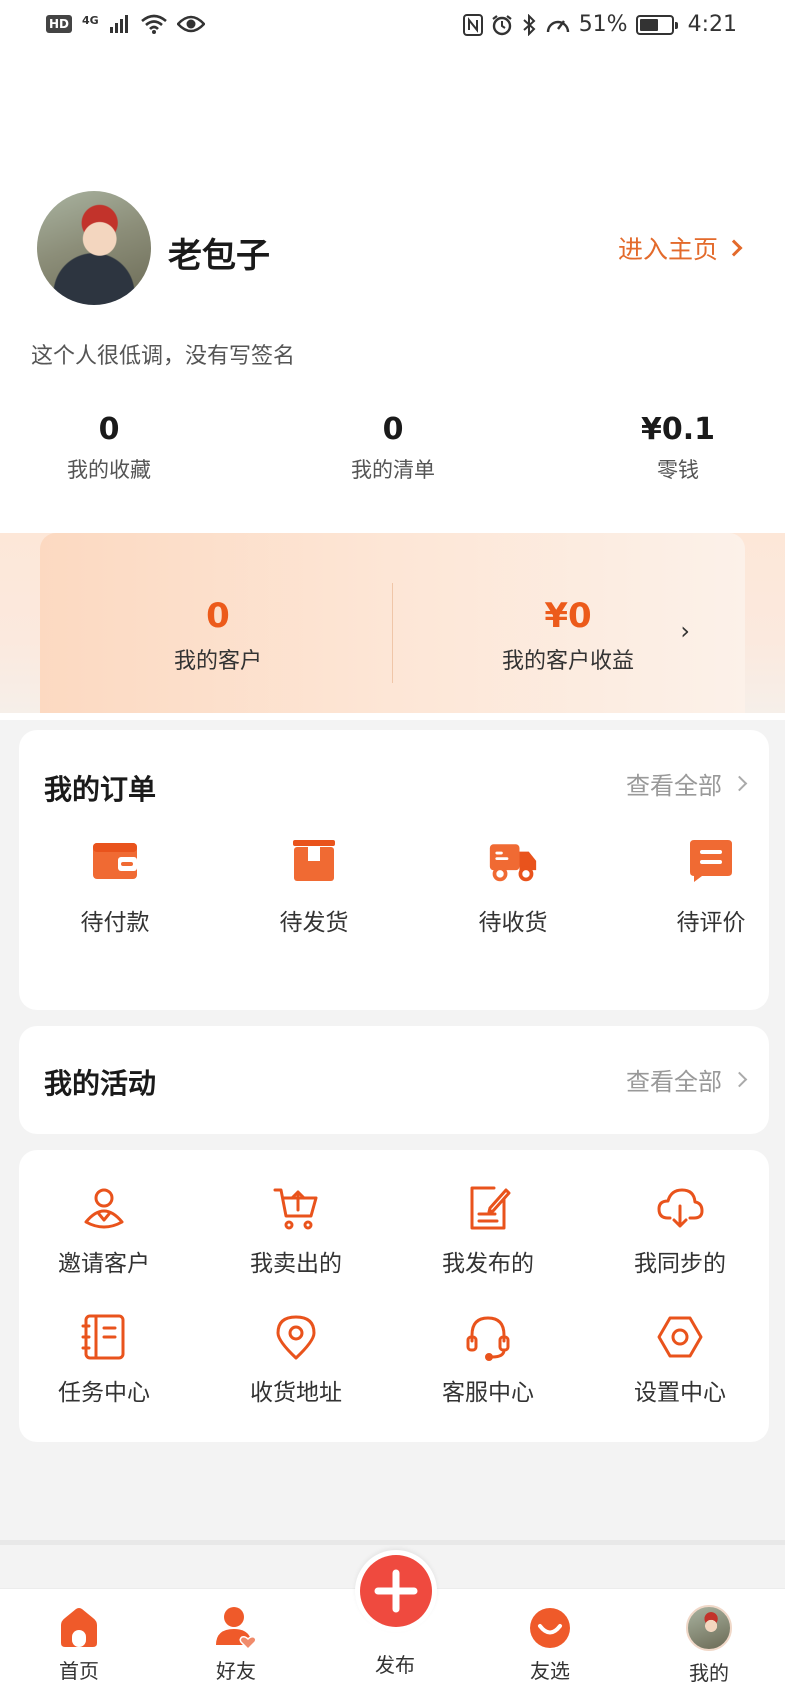  What do you see at coordinates (680, 1264) in the screenshot?
I see `service-label: 我同步的` at bounding box center [680, 1264].